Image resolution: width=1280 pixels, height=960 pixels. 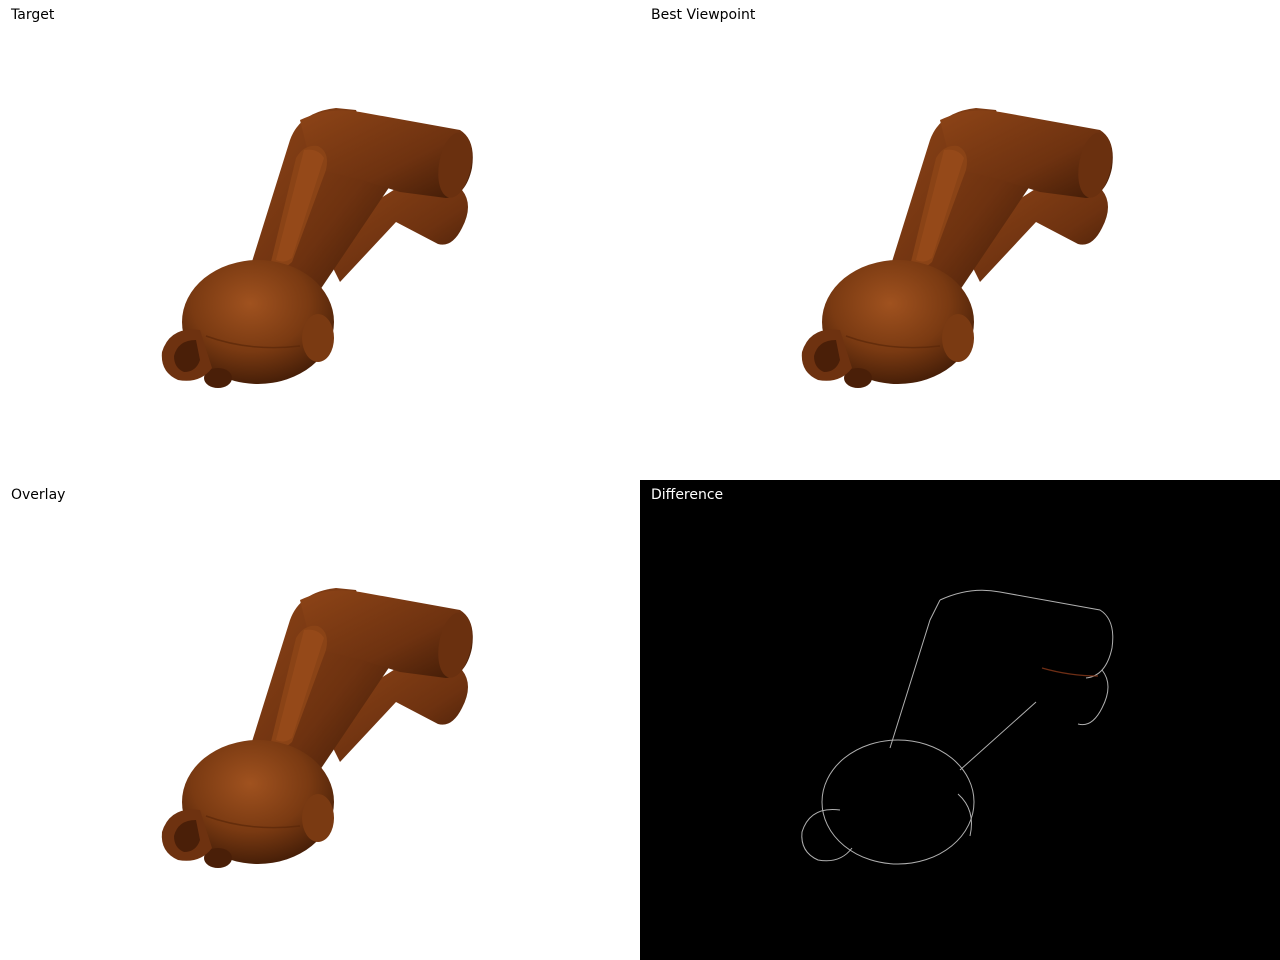 What do you see at coordinates (319, 248) in the screenshot?
I see `target-render` at bounding box center [319, 248].